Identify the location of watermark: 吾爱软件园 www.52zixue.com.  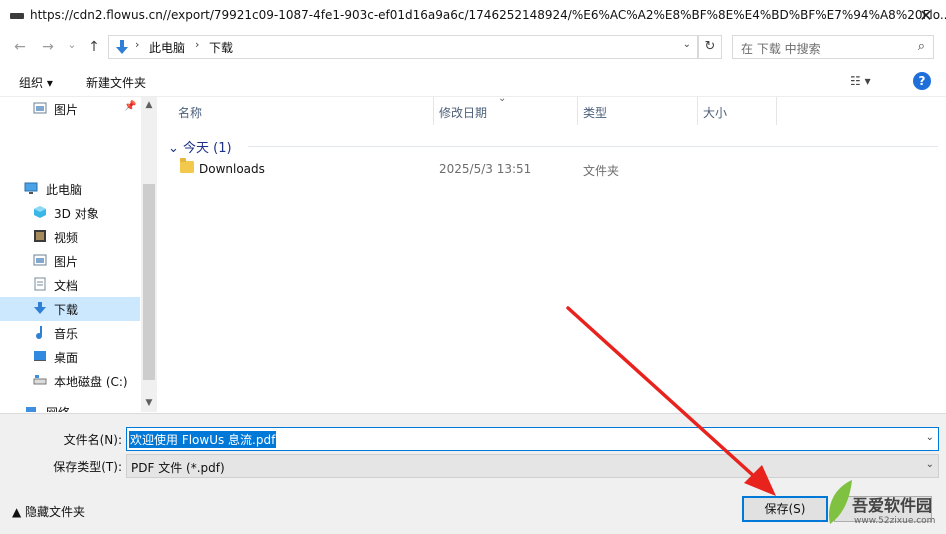
(884, 501).